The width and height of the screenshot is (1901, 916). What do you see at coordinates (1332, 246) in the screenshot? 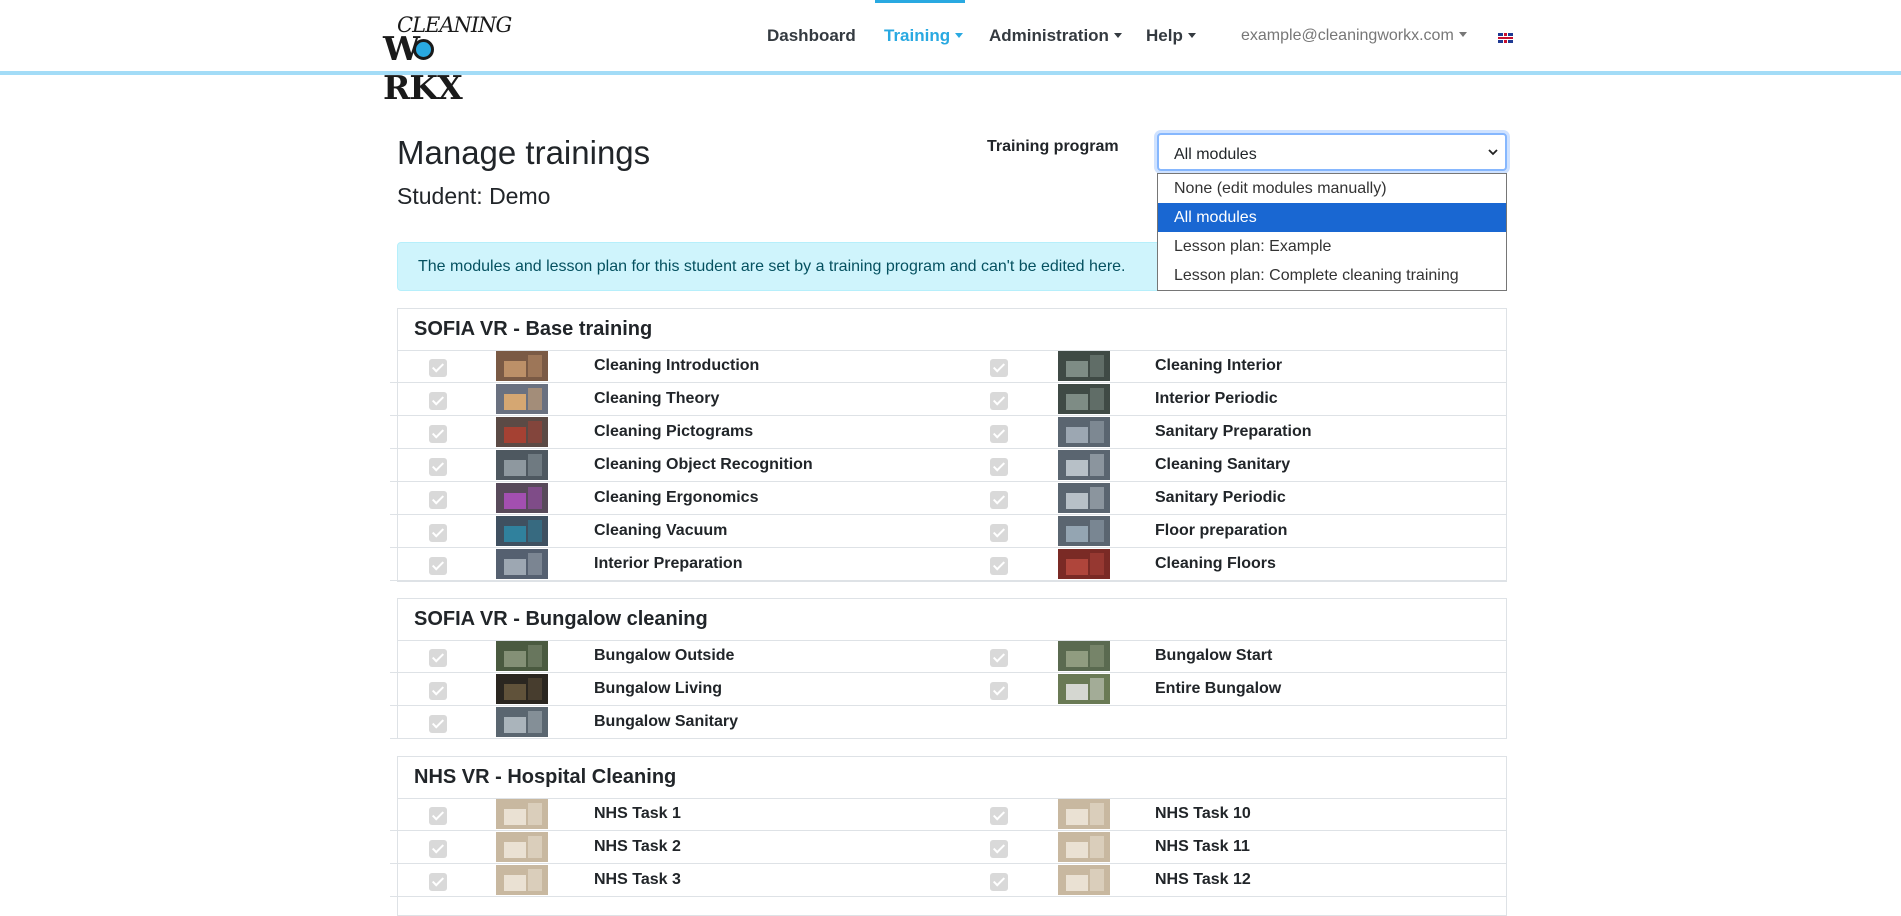
I see `option-lesson-example: Lesson plan: Example` at bounding box center [1332, 246].